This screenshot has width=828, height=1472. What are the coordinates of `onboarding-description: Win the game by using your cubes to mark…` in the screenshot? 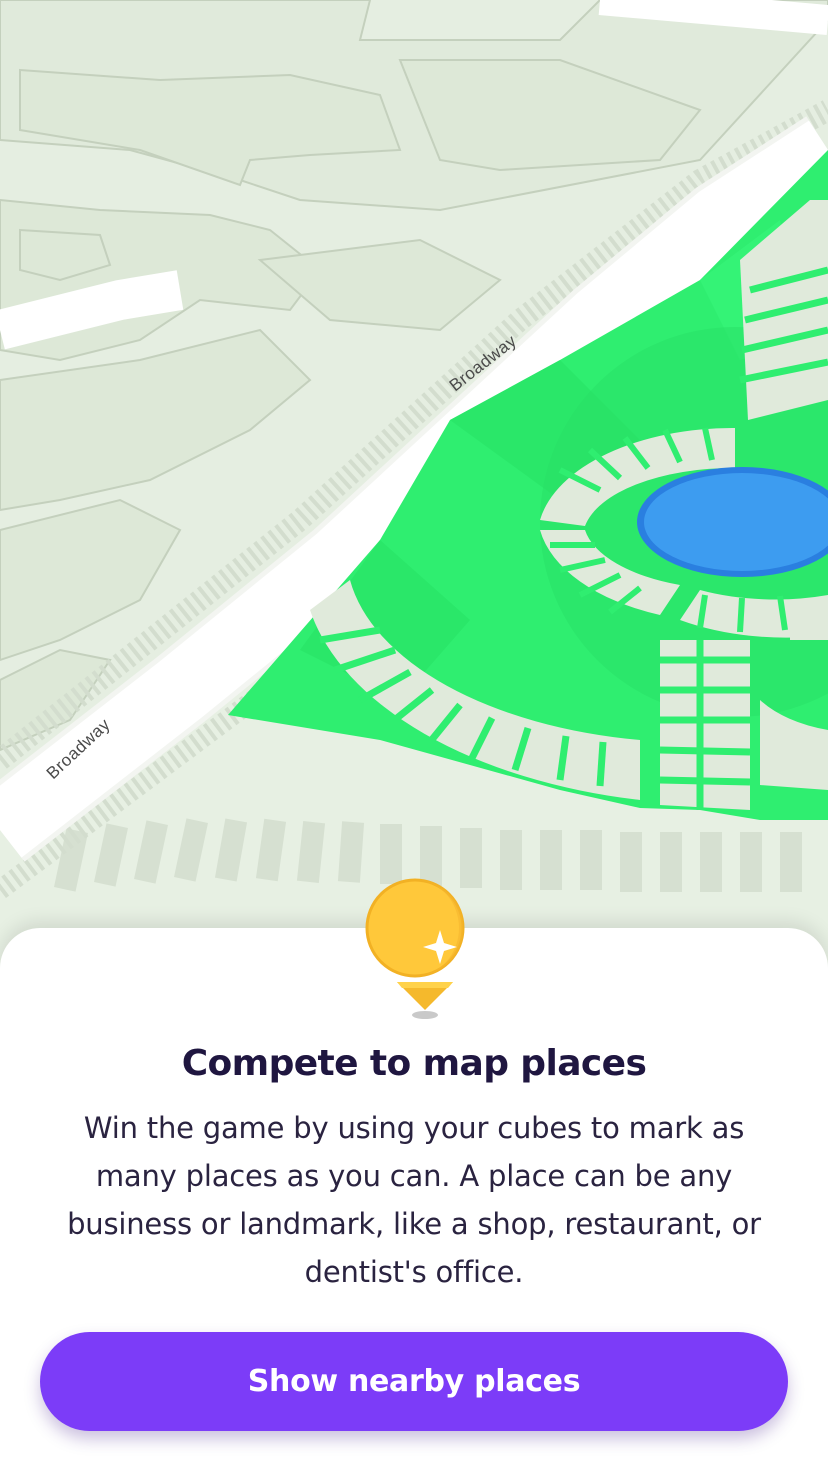 It's located at (414, 1200).